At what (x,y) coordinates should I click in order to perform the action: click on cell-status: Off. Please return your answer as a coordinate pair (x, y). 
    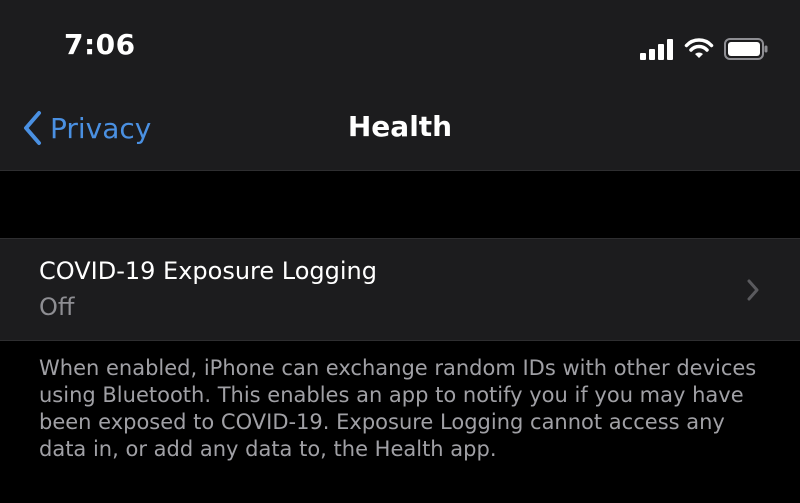
    Looking at the image, I should click on (57, 307).